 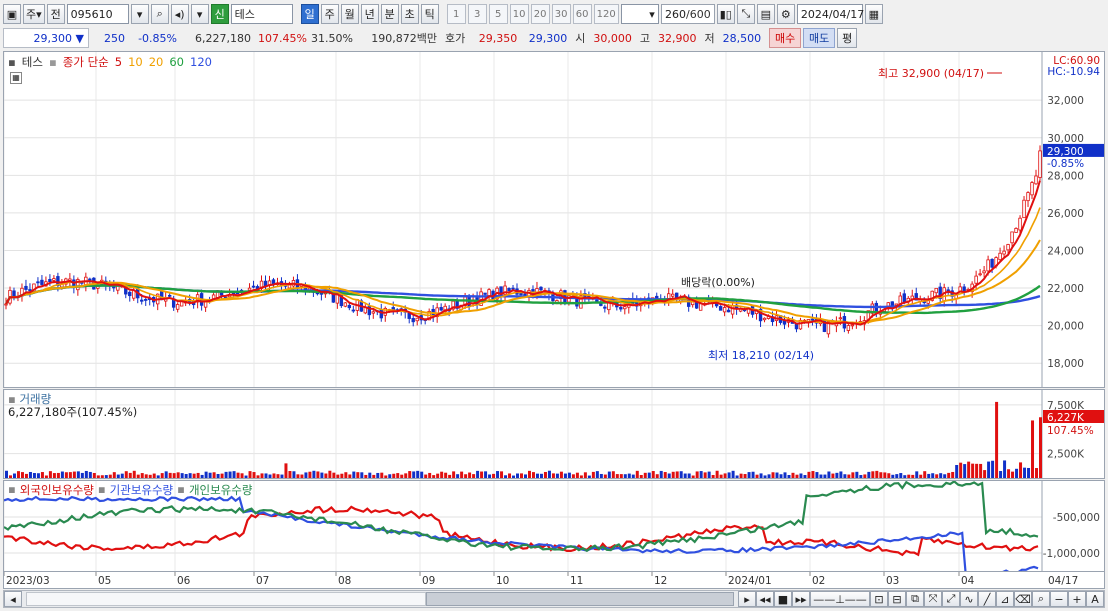 What do you see at coordinates (709, 38) in the screenshot?
I see `low-label: 저` at bounding box center [709, 38].